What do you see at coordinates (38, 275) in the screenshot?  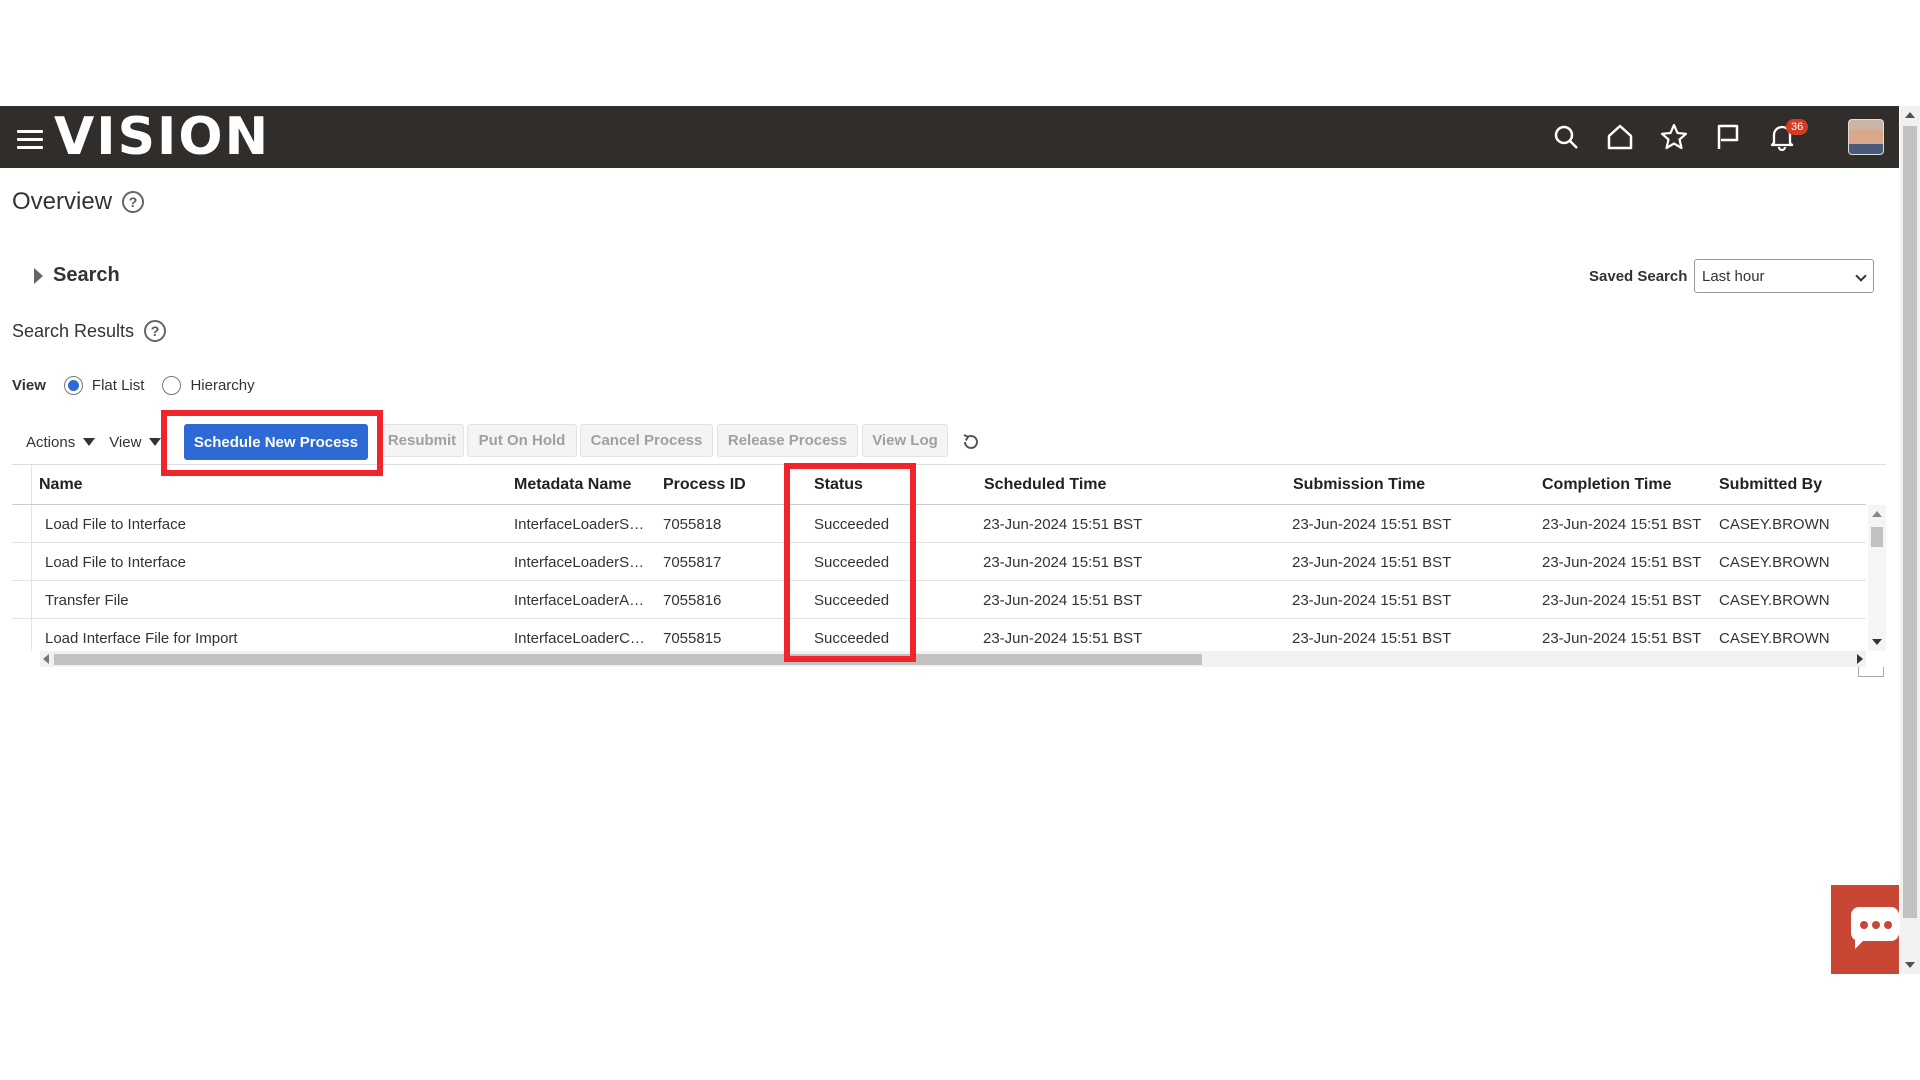 I see `expand-triangle-icon` at bounding box center [38, 275].